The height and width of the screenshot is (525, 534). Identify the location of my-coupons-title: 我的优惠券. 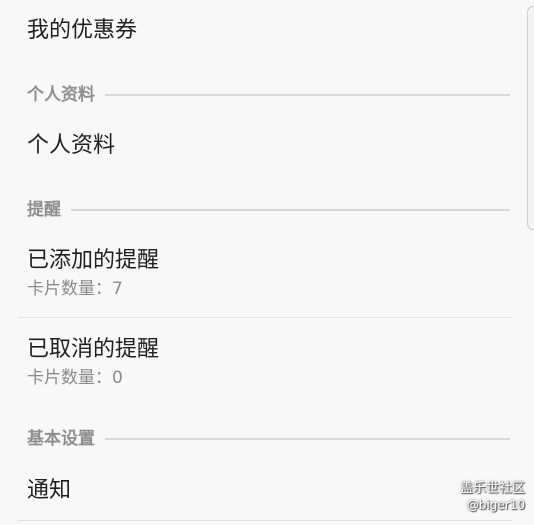
(82, 30).